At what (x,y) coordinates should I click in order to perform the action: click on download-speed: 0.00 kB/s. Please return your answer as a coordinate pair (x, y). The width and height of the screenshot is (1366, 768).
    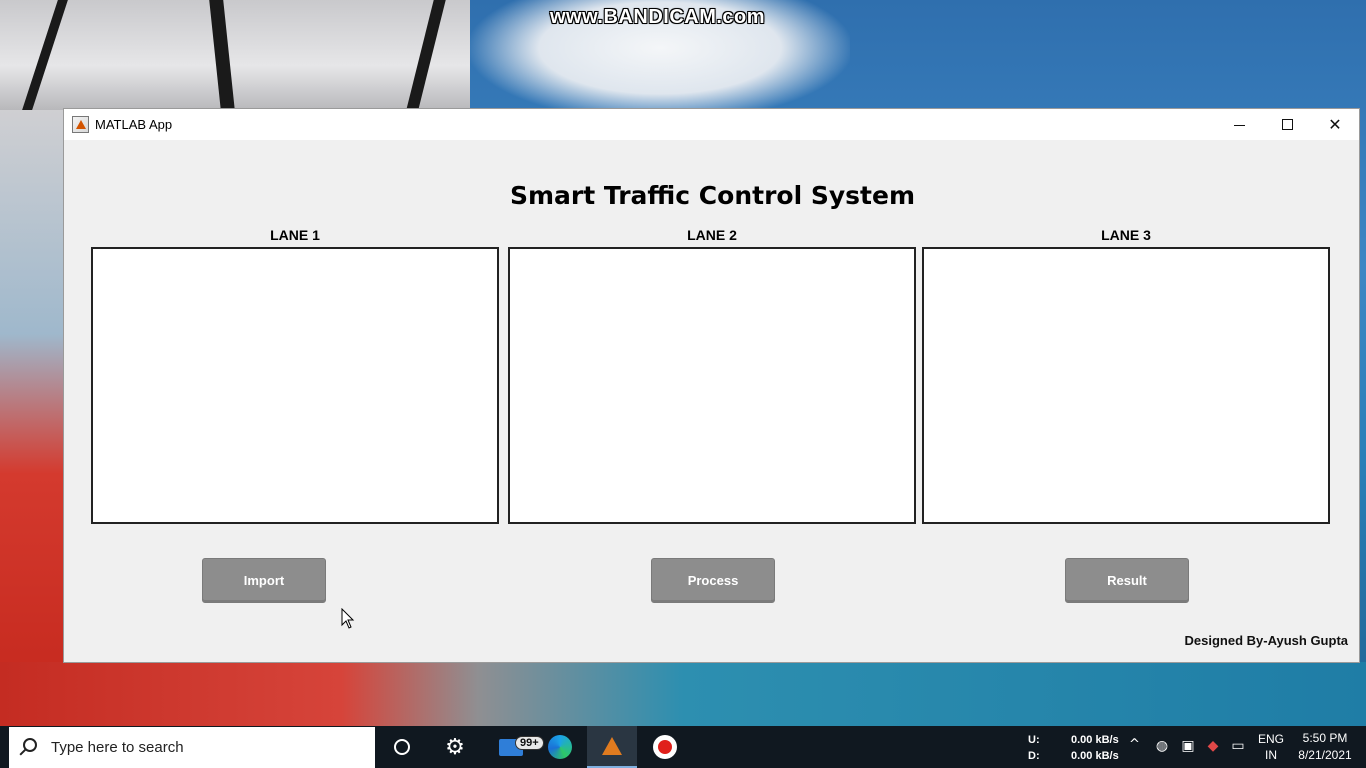
    Looking at the image, I should click on (1095, 756).